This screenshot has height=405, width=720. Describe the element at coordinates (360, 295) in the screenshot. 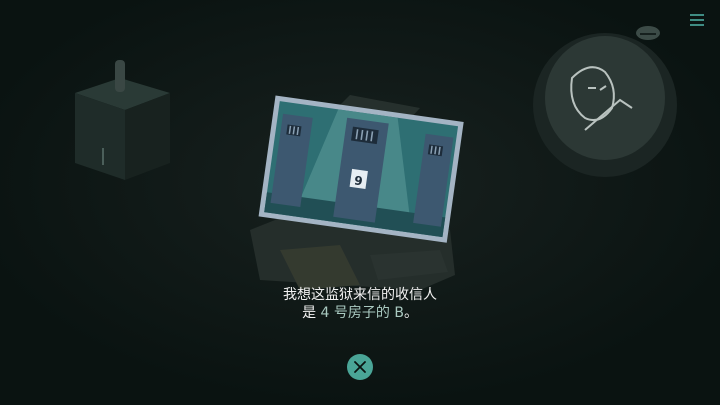

I see `dialog-line-1: 我想这监狱来信的收信人` at that location.